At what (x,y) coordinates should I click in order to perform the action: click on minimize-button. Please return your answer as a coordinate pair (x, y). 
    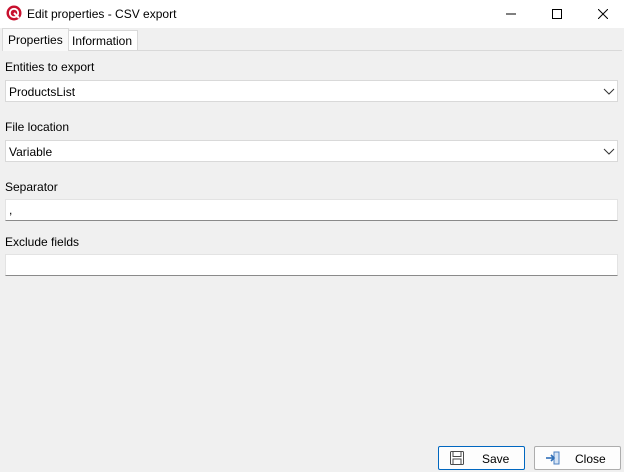
    Looking at the image, I should click on (511, 14).